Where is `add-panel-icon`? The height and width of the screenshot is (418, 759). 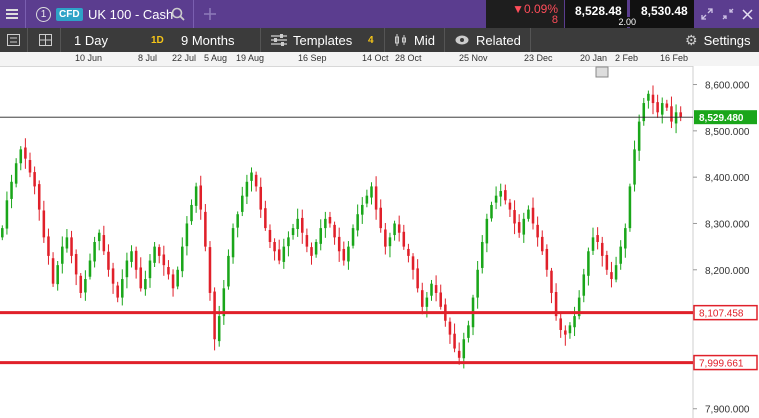
add-panel-icon is located at coordinates (210, 14).